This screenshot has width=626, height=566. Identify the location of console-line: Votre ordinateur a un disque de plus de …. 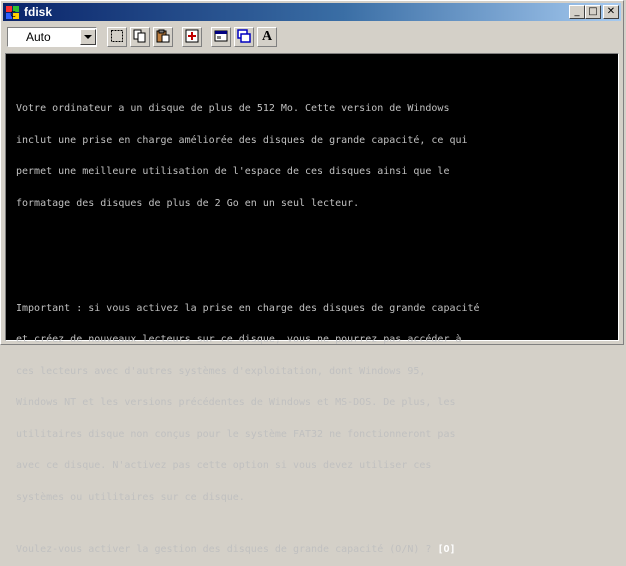
(233, 108).